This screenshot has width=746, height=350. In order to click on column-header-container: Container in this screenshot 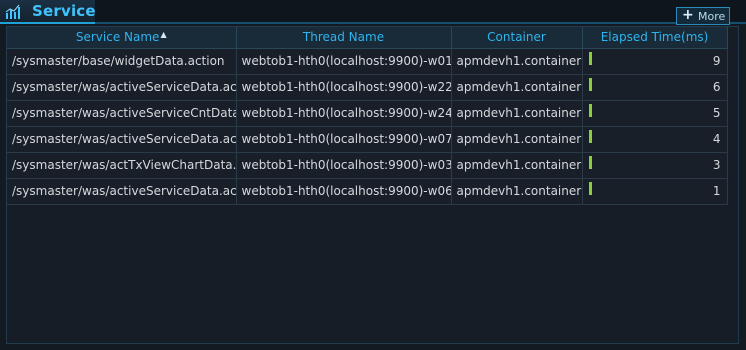, I will do `click(517, 38)`.